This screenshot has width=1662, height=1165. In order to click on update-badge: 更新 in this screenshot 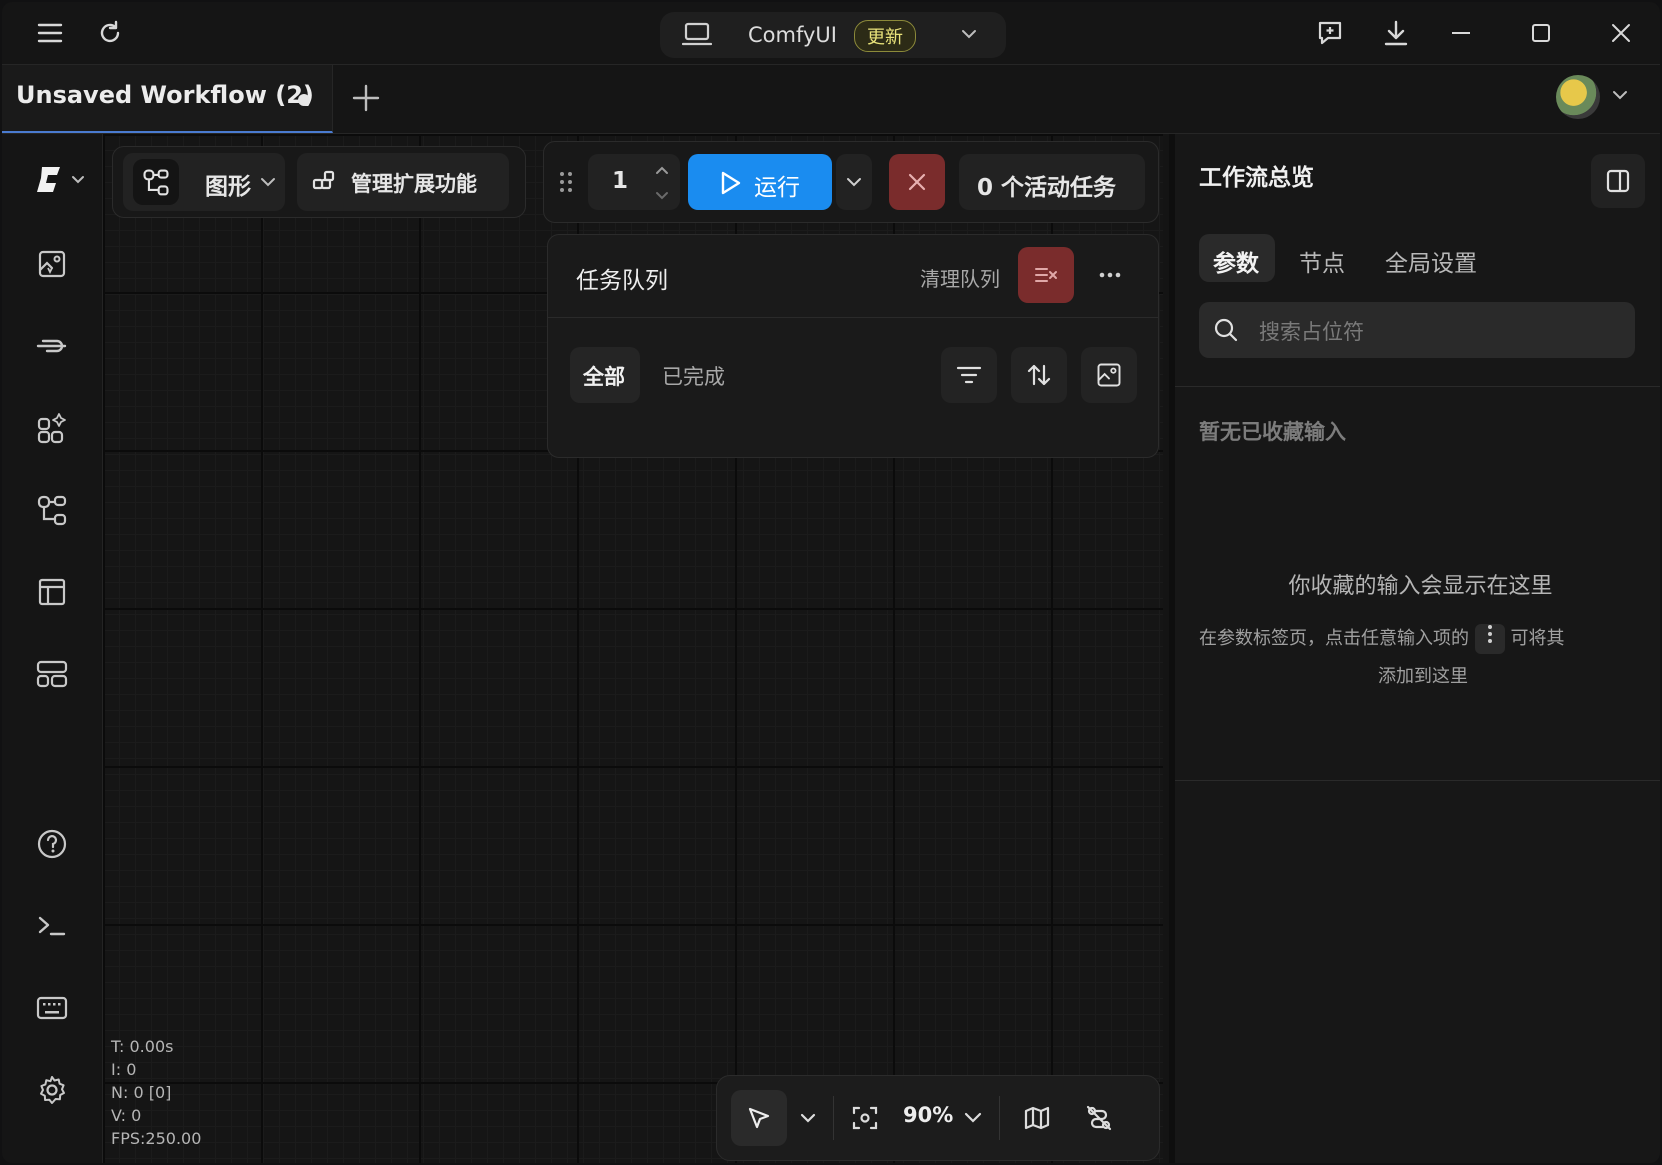, I will do `click(885, 36)`.